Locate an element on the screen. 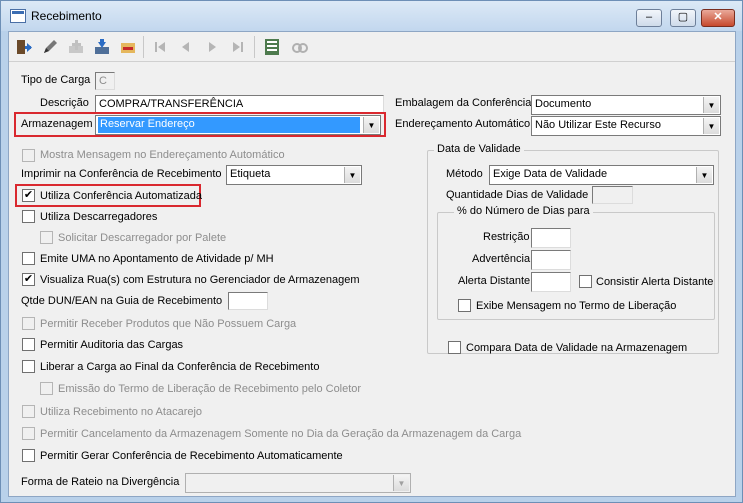 This screenshot has height=503, width=743. tipo-carga-field: C is located at coordinates (105, 81).